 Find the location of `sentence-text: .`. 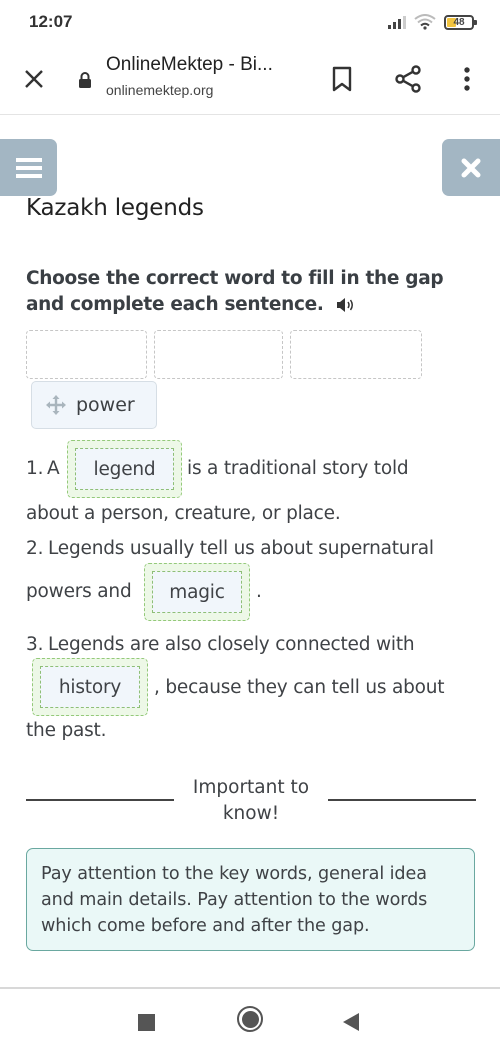

sentence-text: . is located at coordinates (259, 591).